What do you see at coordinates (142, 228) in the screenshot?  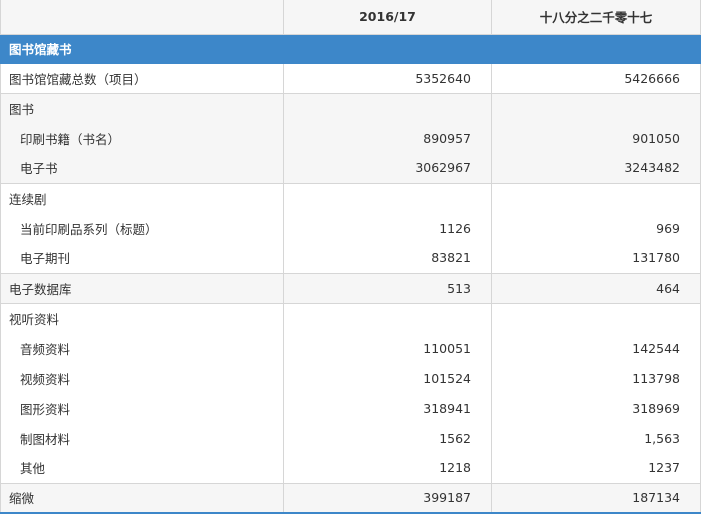 I see `row-label: 当前印刷品系列（标题）` at bounding box center [142, 228].